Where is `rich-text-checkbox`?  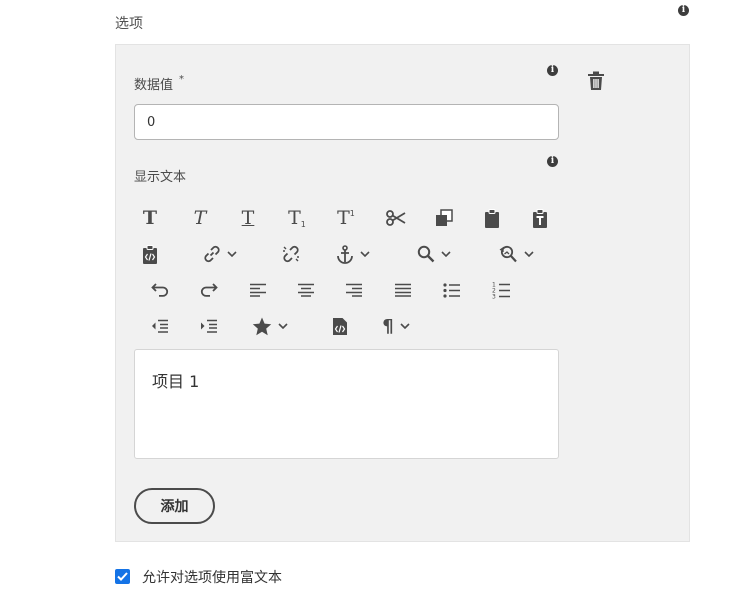
rich-text-checkbox is located at coordinates (122, 576).